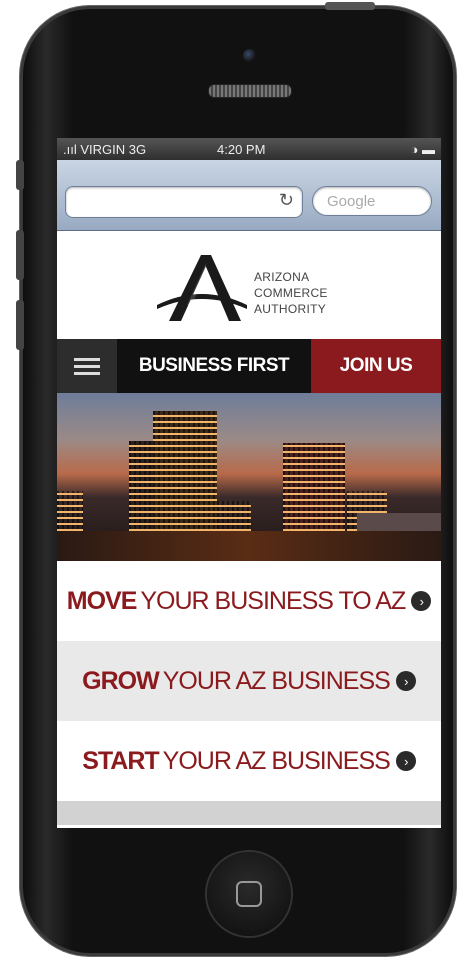  I want to click on speaker-grille, so click(250, 91).